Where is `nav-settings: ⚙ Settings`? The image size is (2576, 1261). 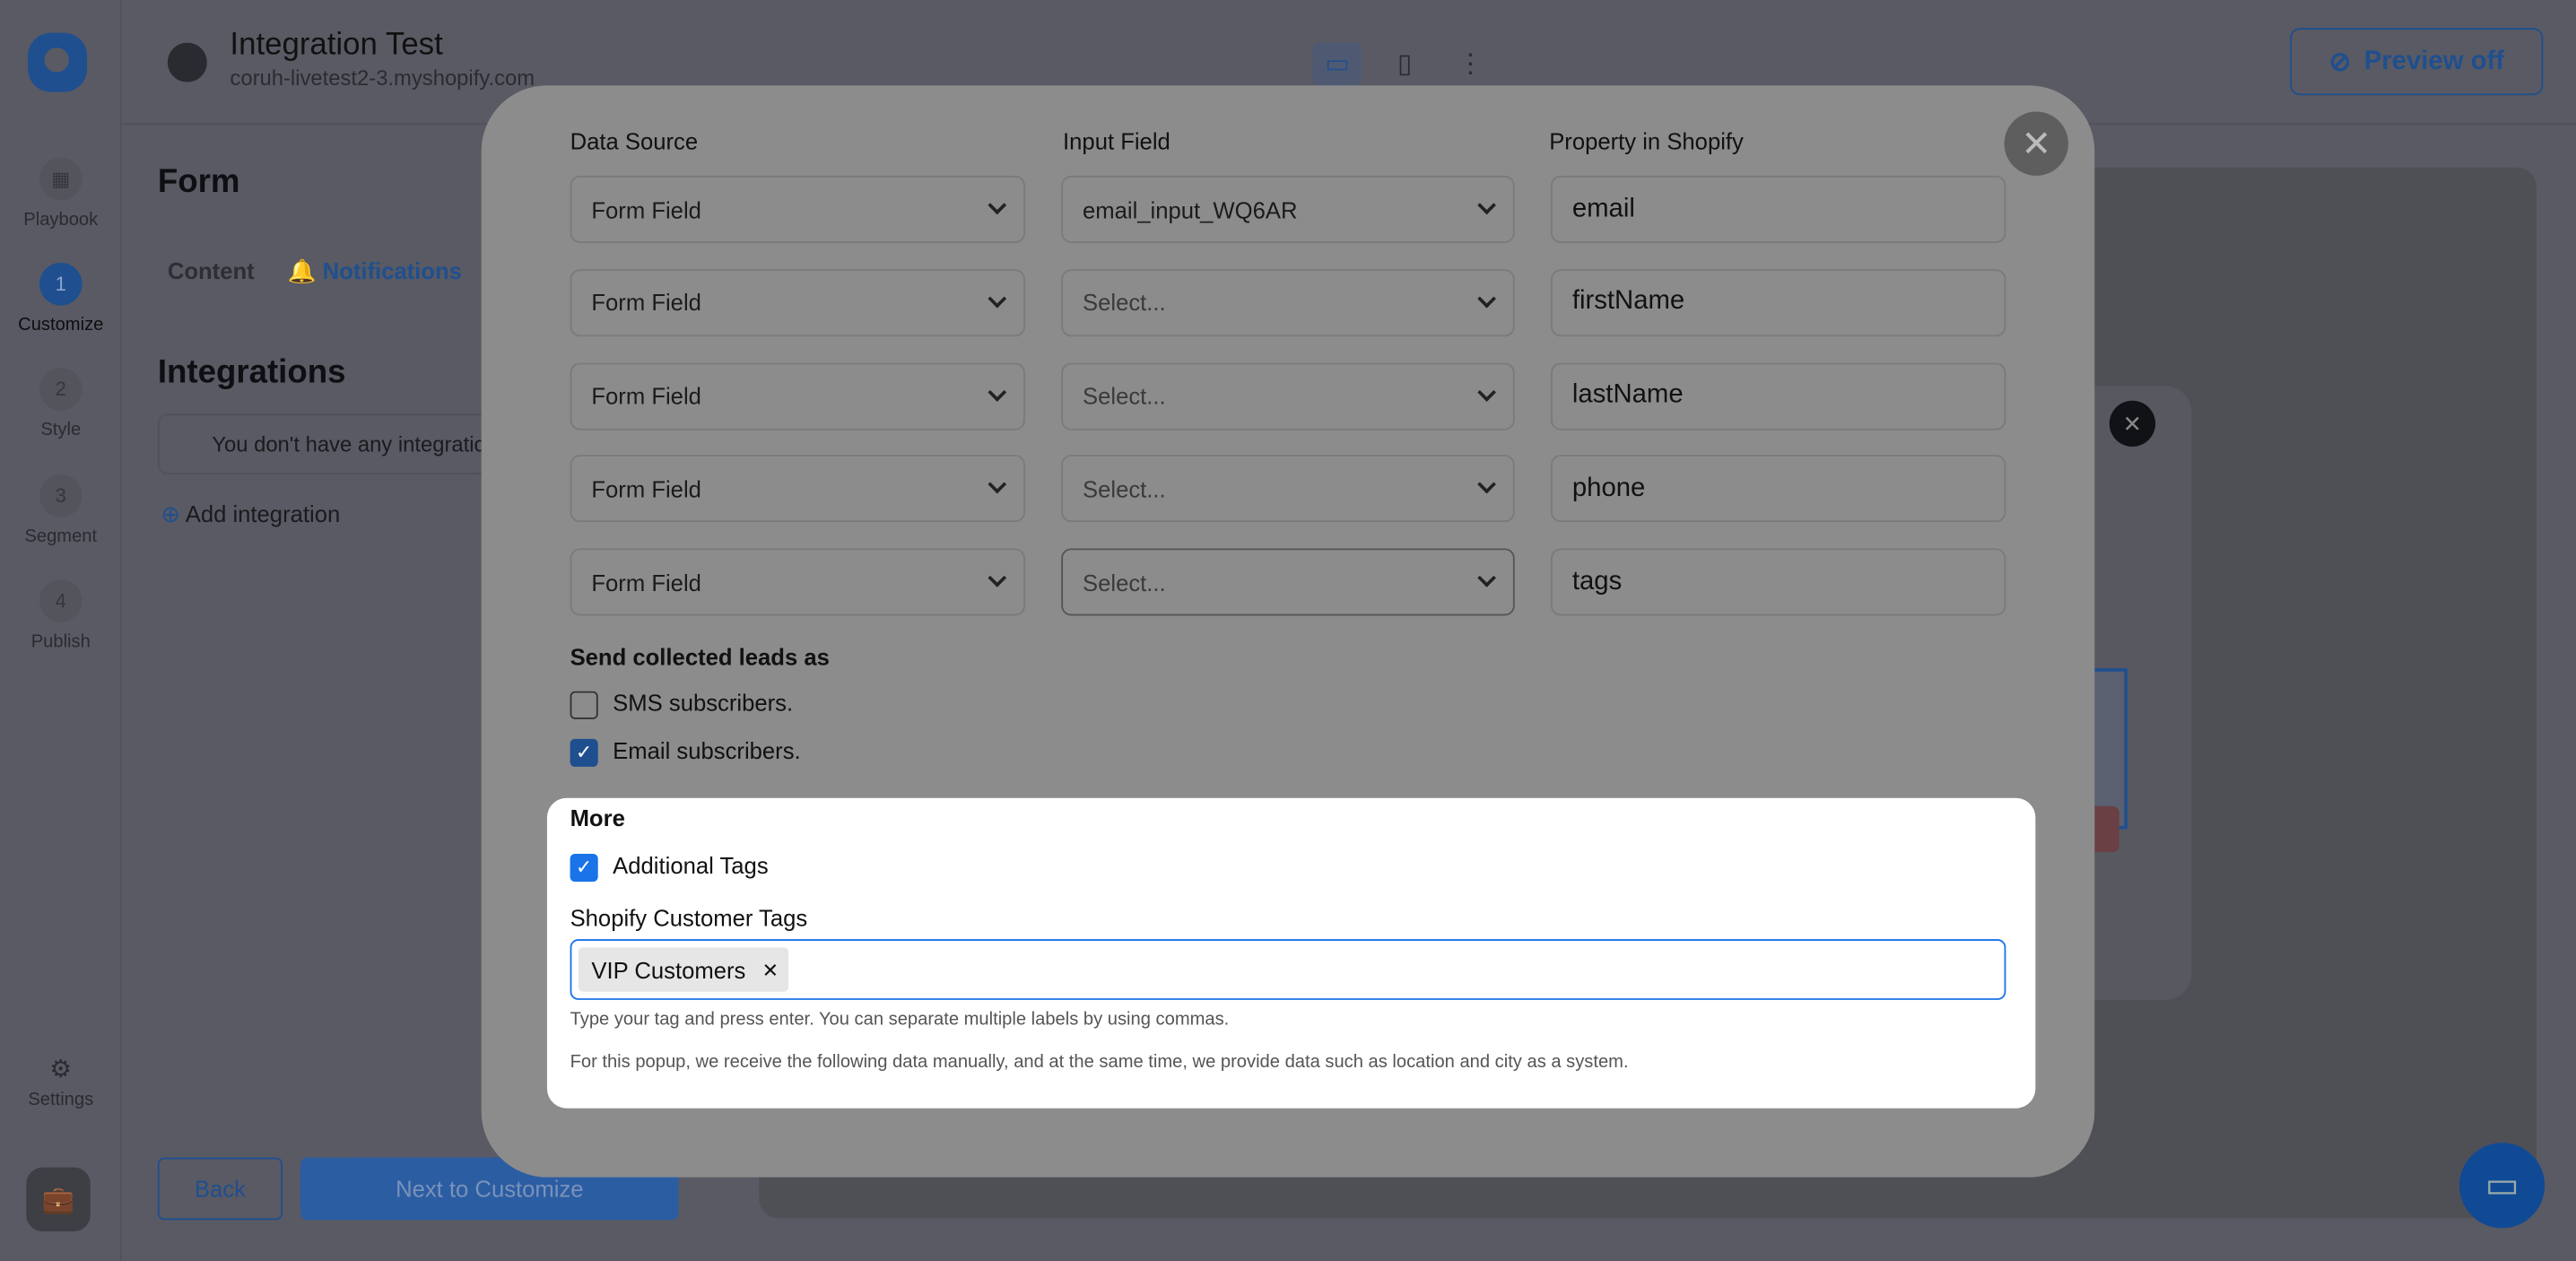
nav-settings: ⚙ Settings is located at coordinates (61, 1081).